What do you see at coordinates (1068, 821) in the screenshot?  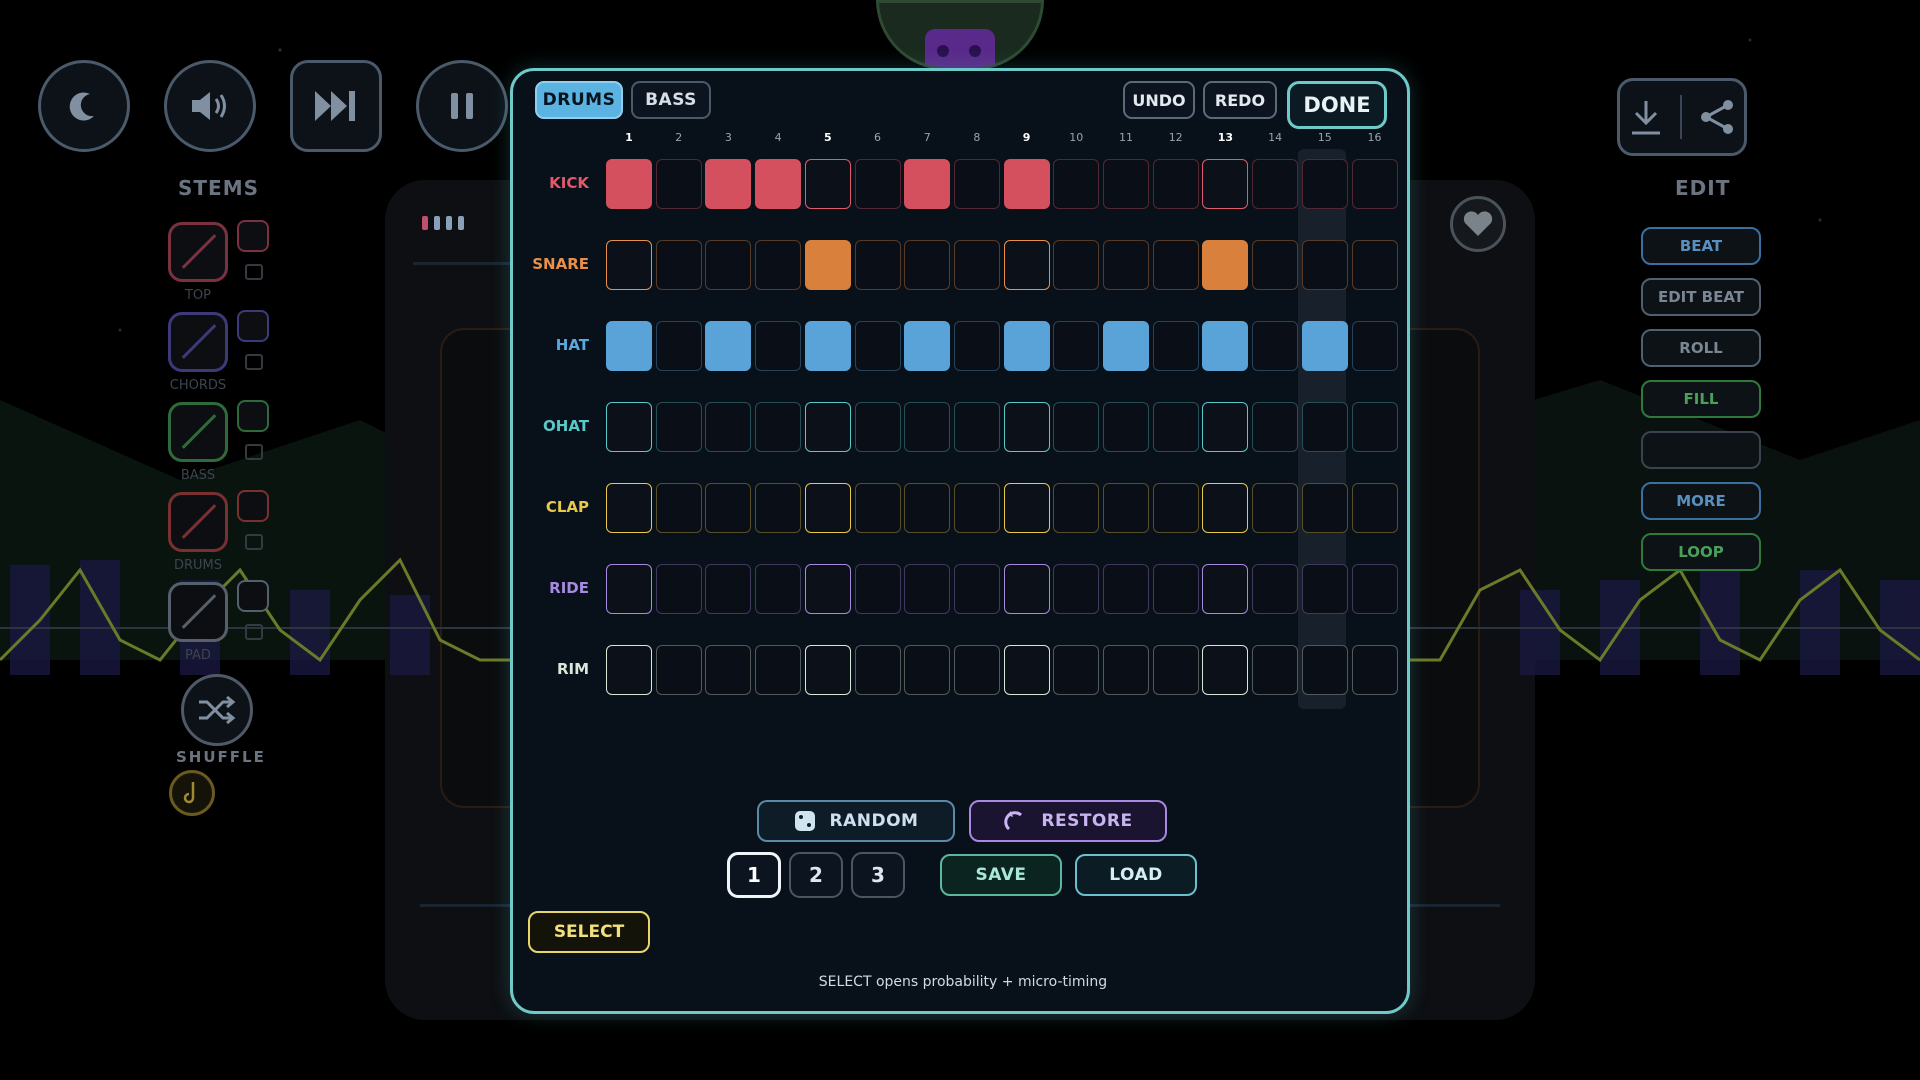 I see `restore-button: RESTORE` at bounding box center [1068, 821].